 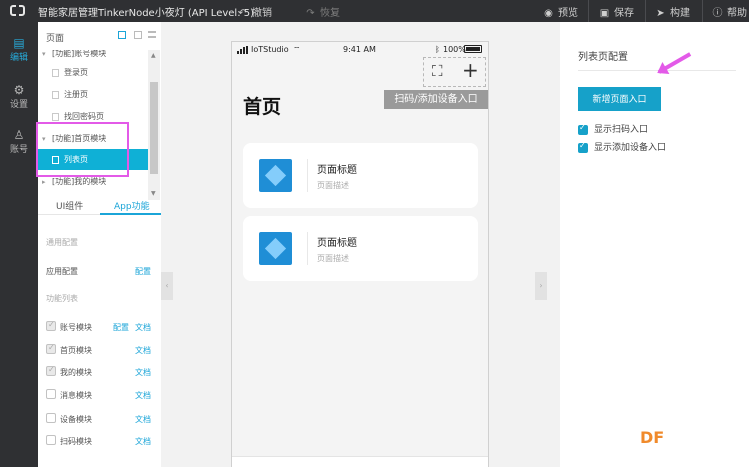 I want to click on list-view-icon, so click(x=152, y=34).